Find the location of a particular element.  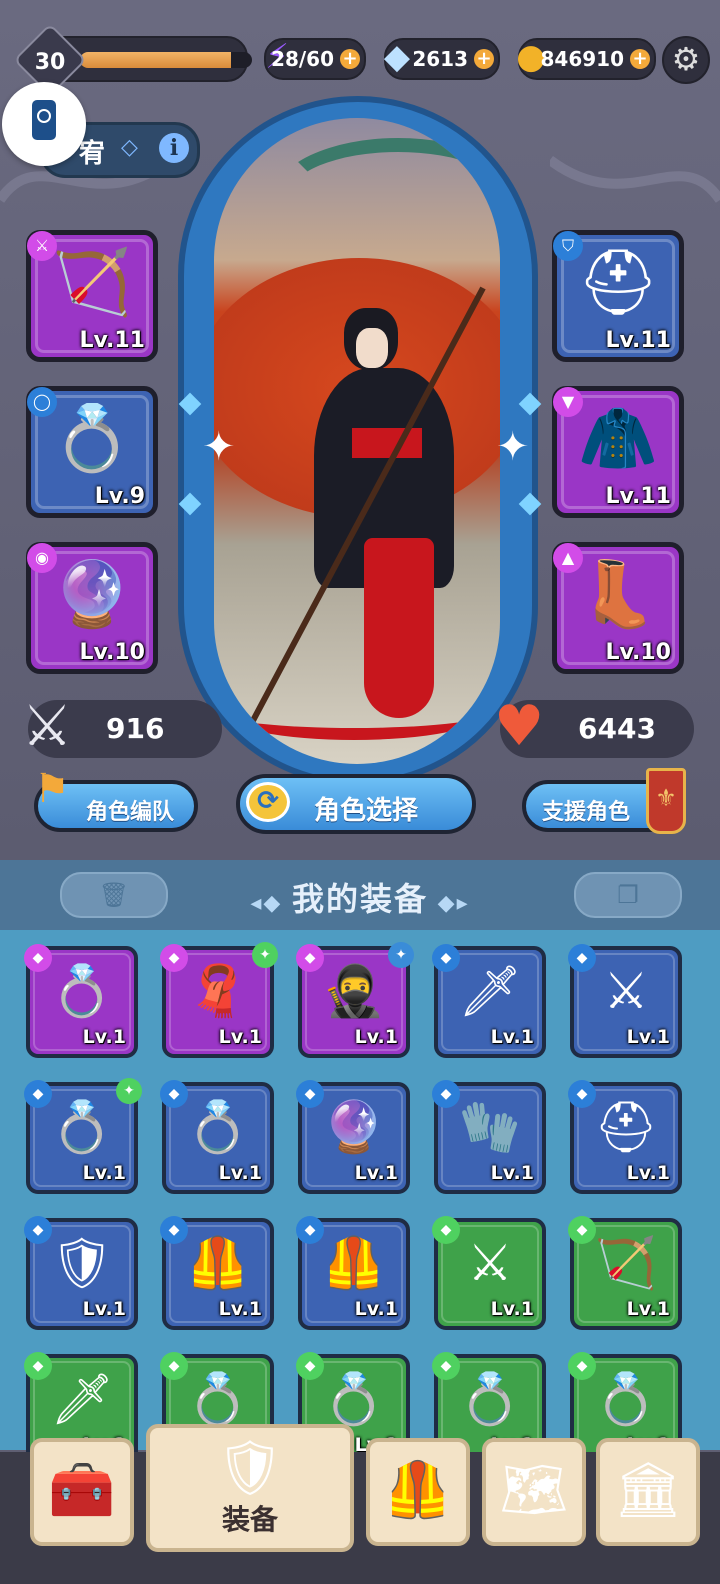

dragon-art is located at coordinates (387, 197).